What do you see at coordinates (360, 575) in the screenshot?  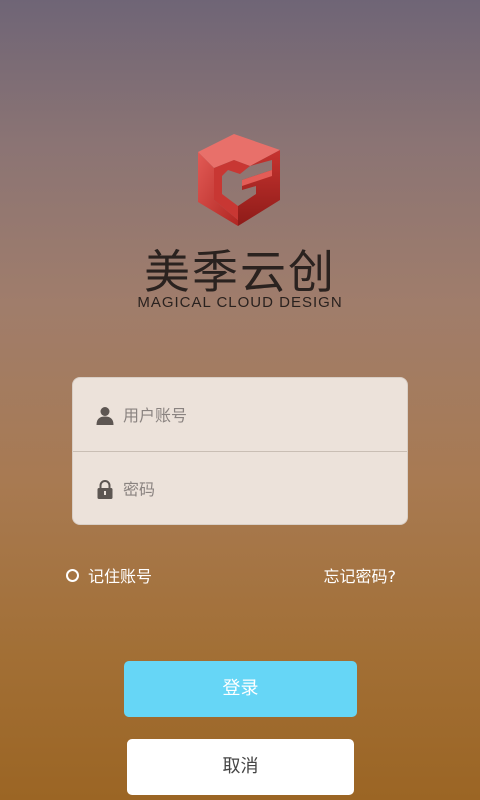 I see `forgot-password-link: 忘记密码?` at bounding box center [360, 575].